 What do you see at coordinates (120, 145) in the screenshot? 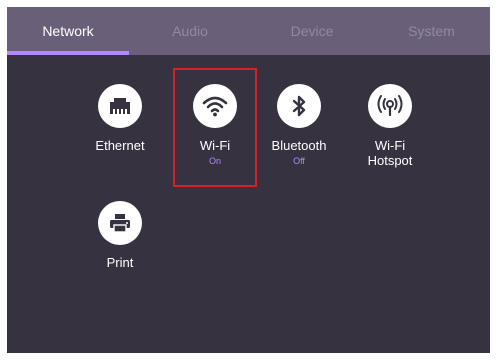
I see `ethernet-label: Ethernet` at bounding box center [120, 145].